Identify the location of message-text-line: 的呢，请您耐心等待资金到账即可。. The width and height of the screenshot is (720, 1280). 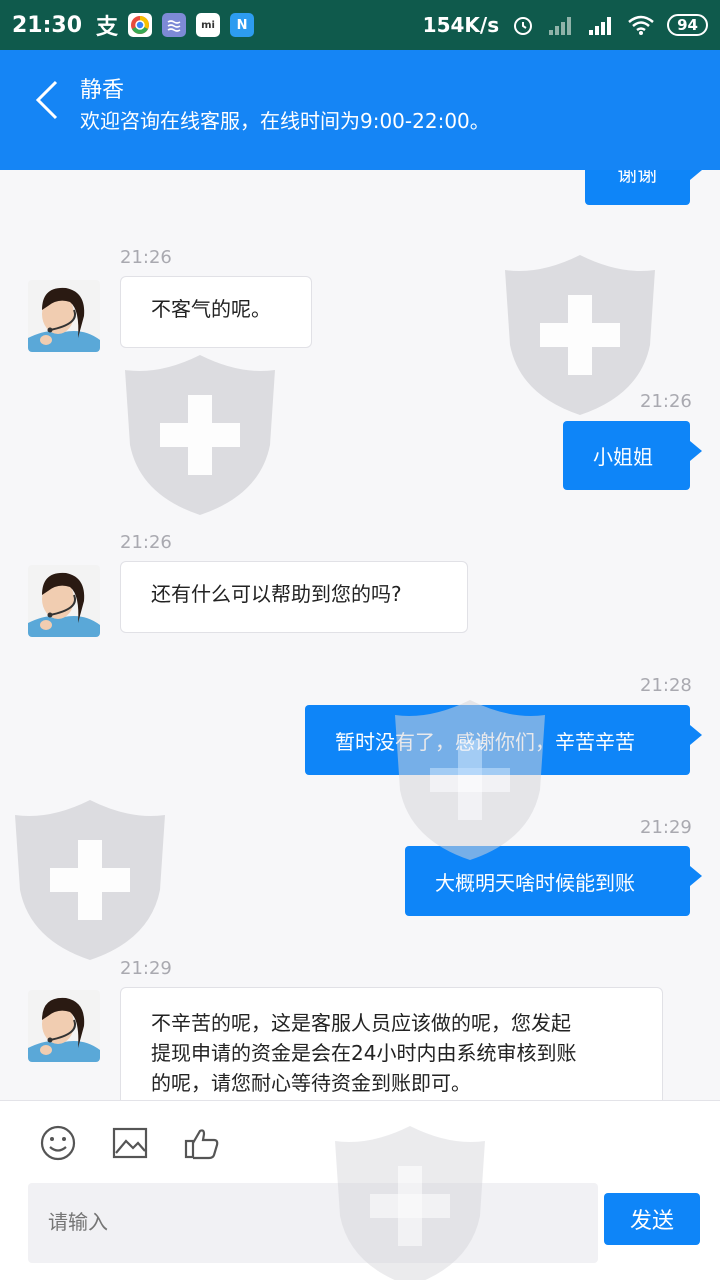
(311, 1083).